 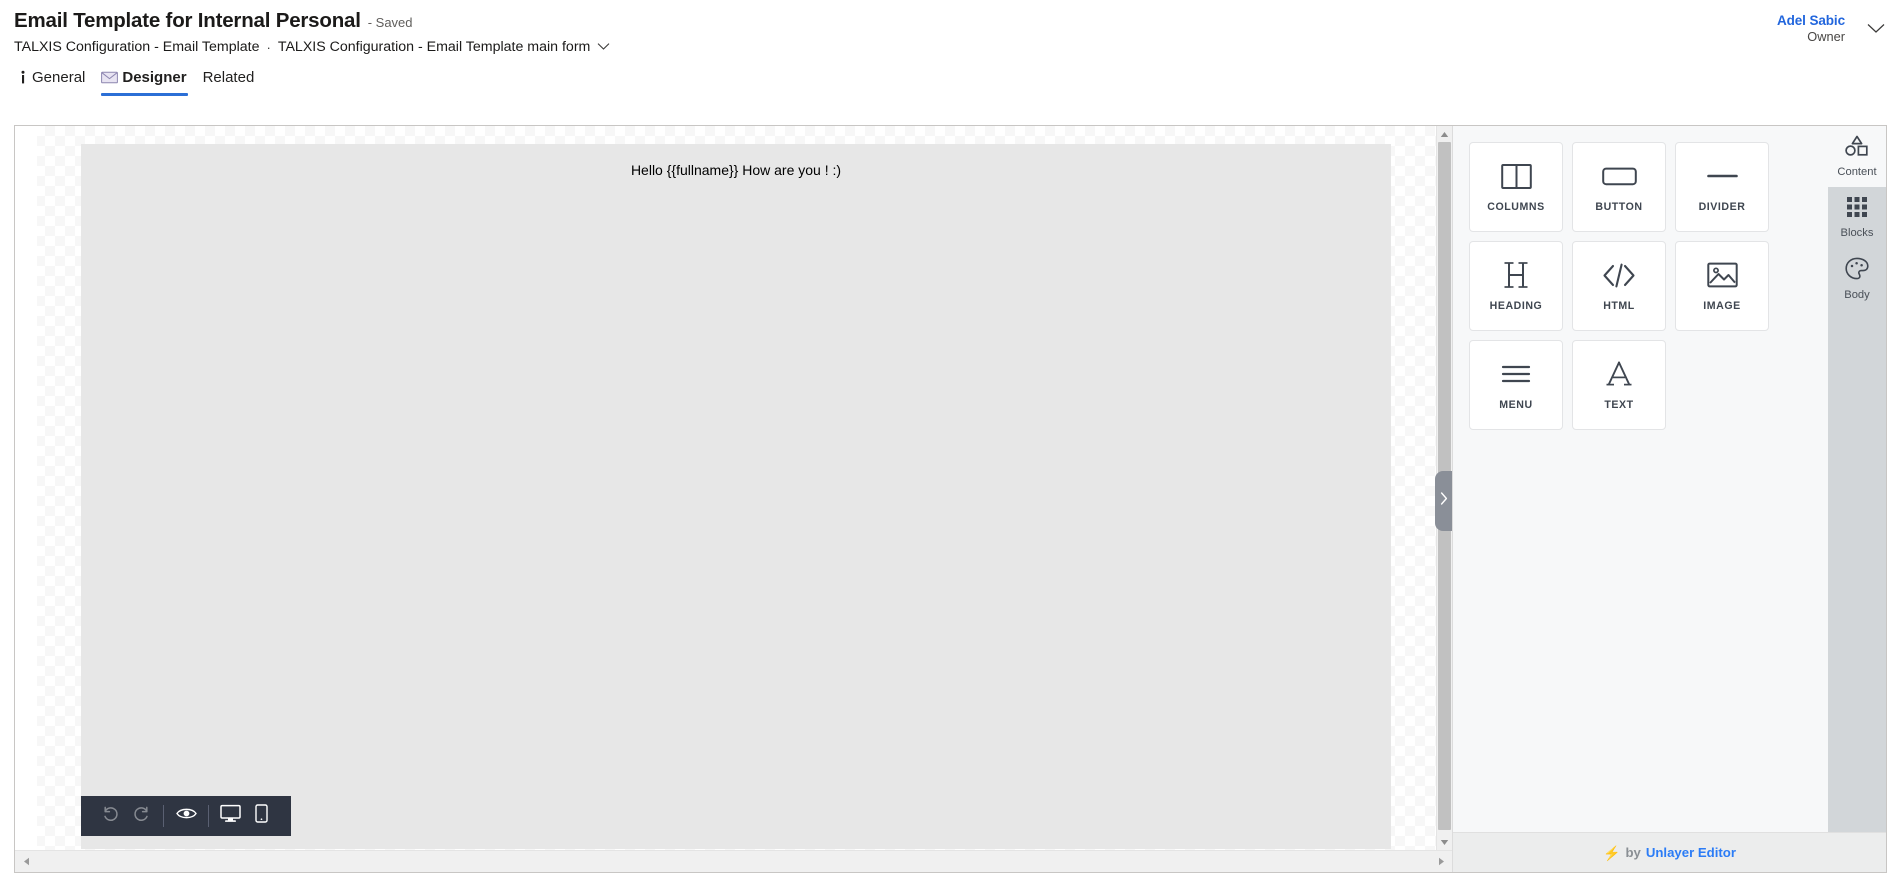 What do you see at coordinates (1857, 479) in the screenshot?
I see `designer-rail: Content Blocks Body` at bounding box center [1857, 479].